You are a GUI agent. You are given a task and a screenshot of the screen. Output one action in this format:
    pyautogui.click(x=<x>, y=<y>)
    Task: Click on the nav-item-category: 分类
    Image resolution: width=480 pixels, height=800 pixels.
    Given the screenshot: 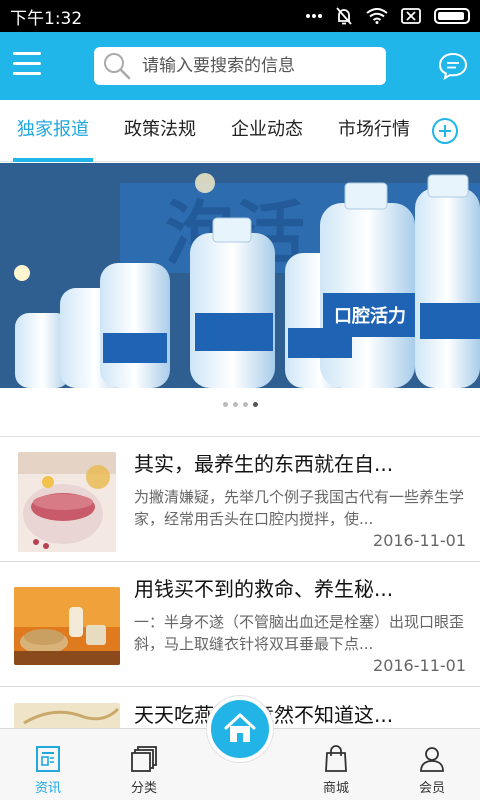 What is the action you would take?
    pyautogui.click(x=144, y=764)
    